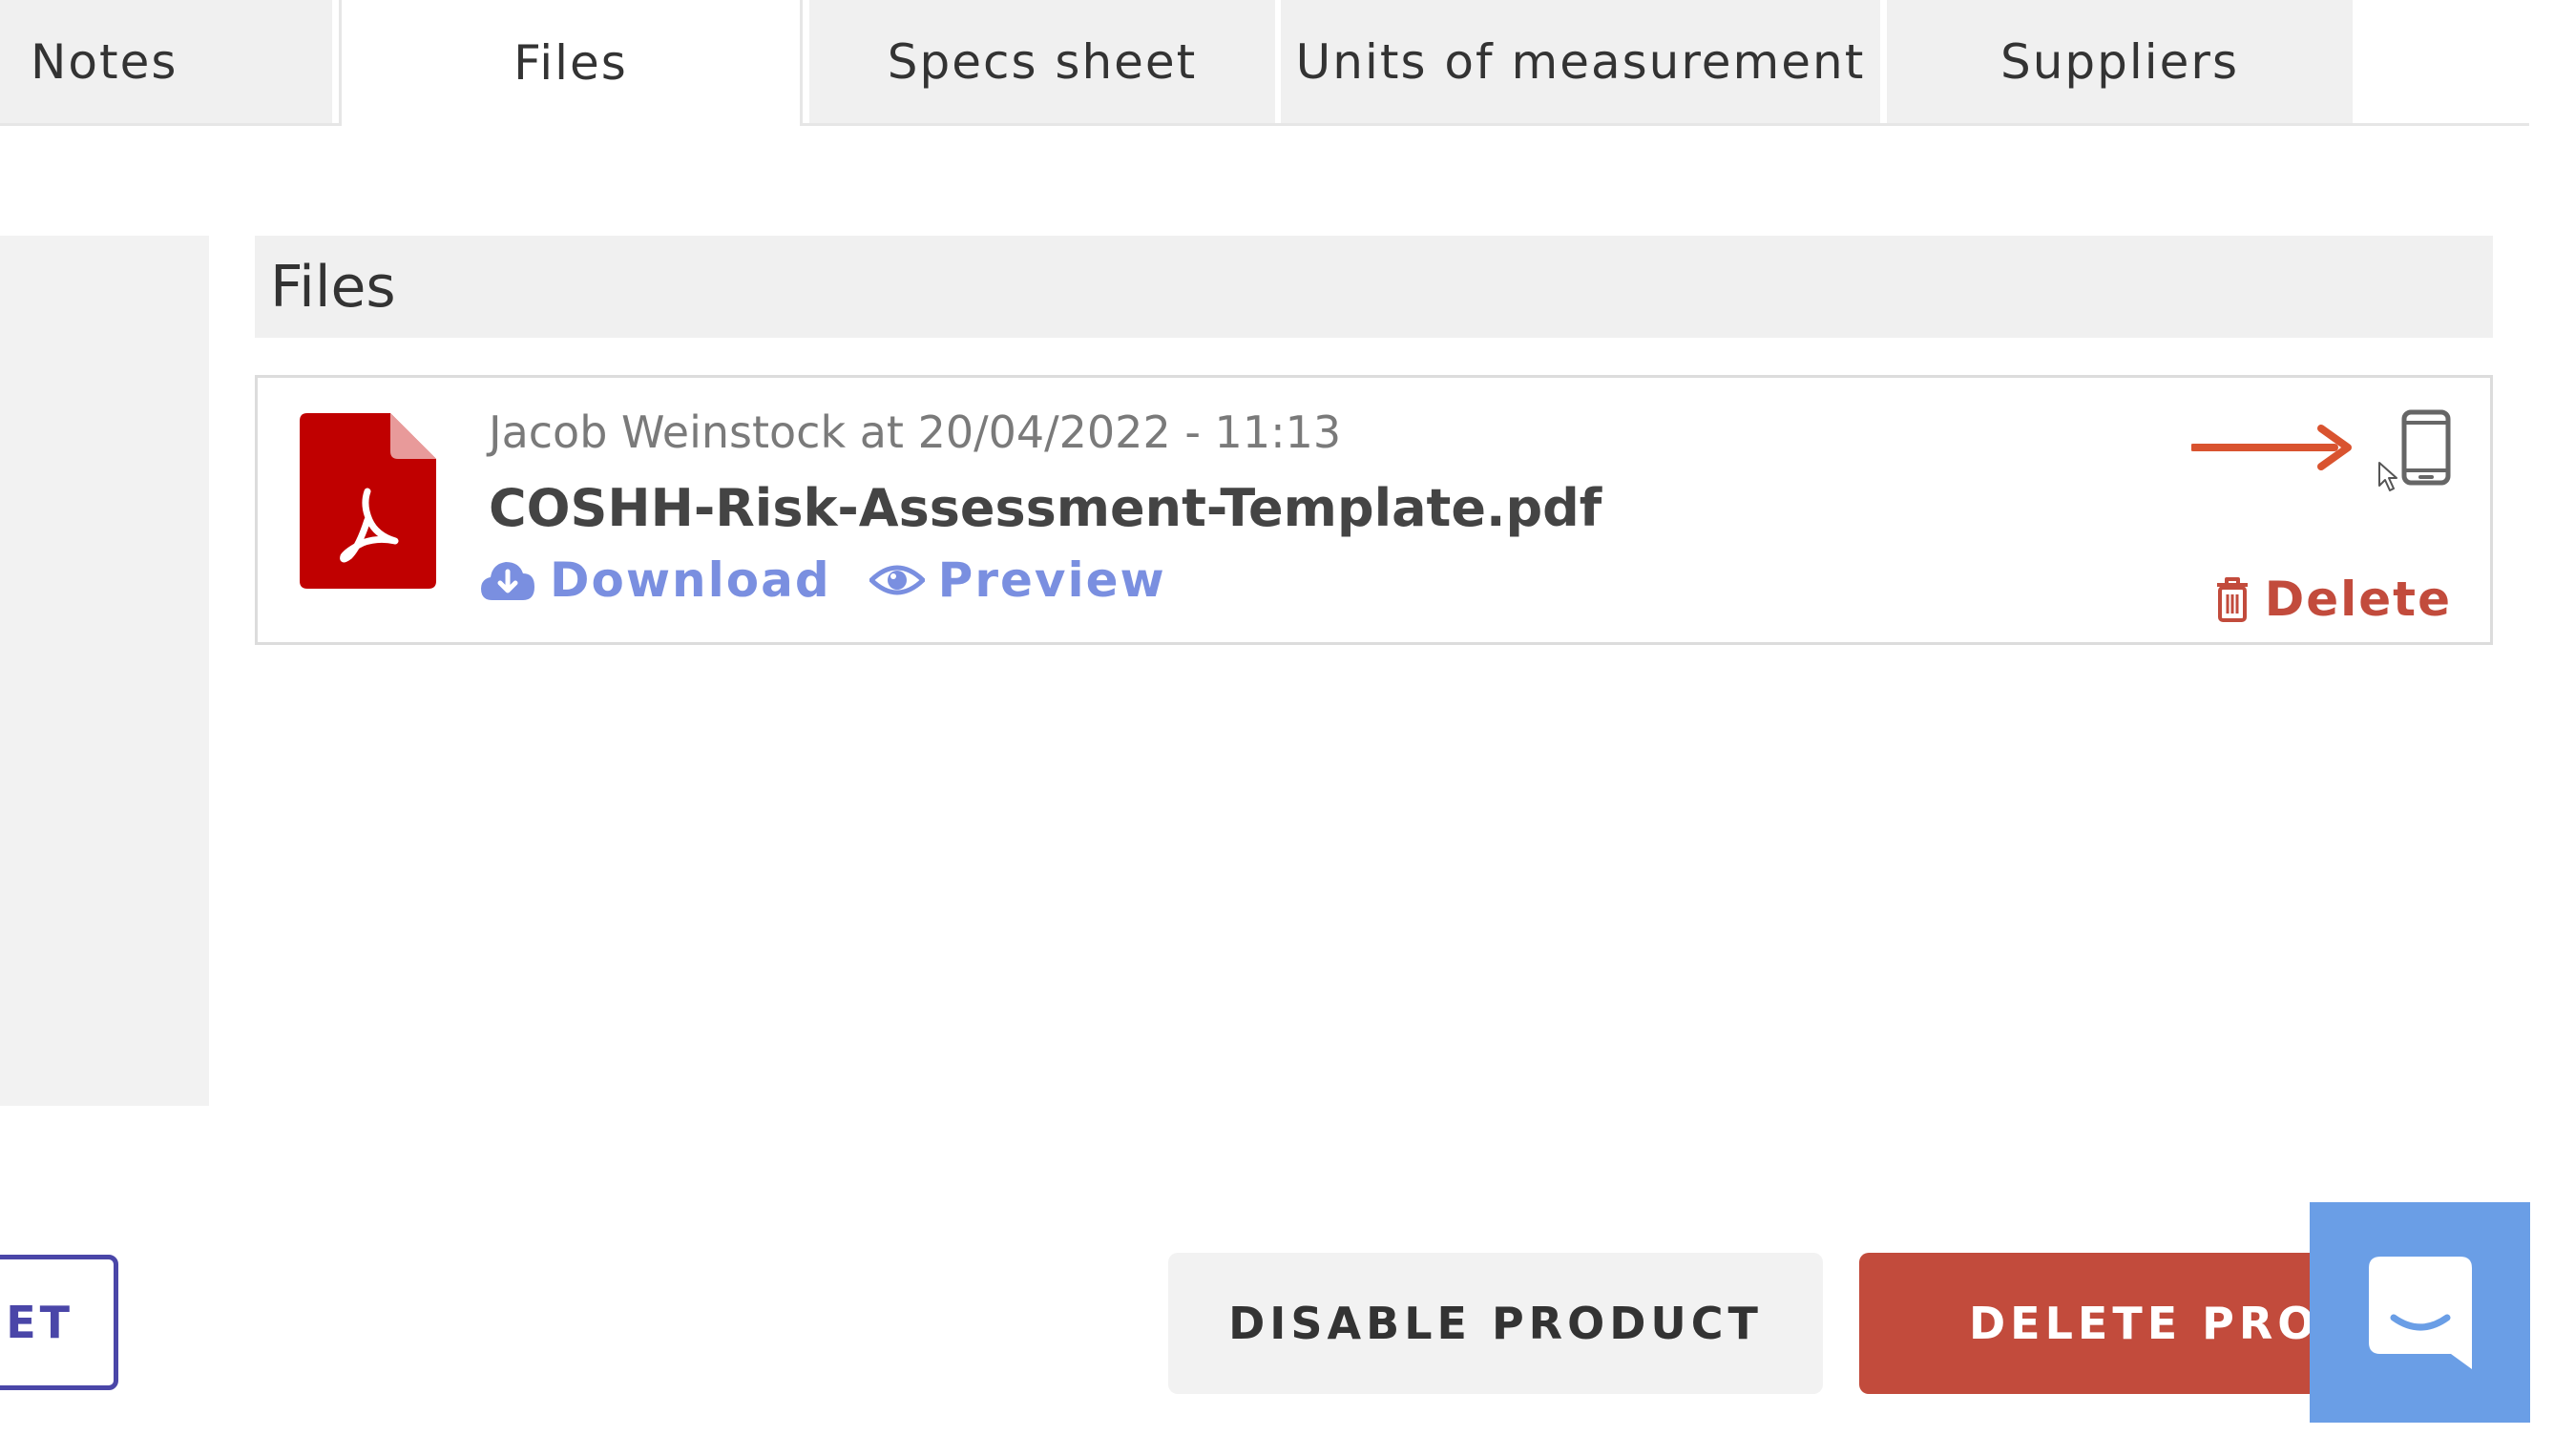 This screenshot has width=2575, height=1456. I want to click on delete-label: Delete, so click(2358, 600).